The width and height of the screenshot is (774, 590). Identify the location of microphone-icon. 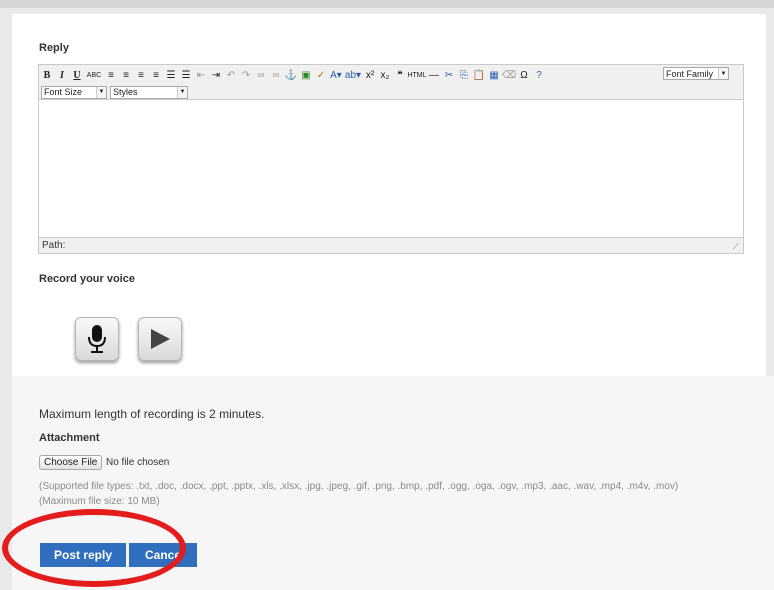
(97, 339).